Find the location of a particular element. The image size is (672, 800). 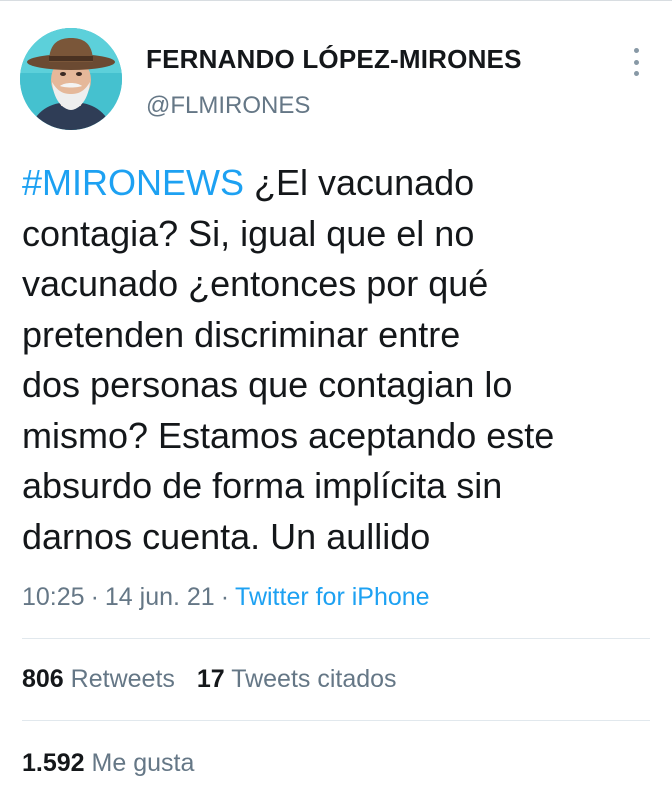

likes-label: Me gusta is located at coordinates (143, 763).